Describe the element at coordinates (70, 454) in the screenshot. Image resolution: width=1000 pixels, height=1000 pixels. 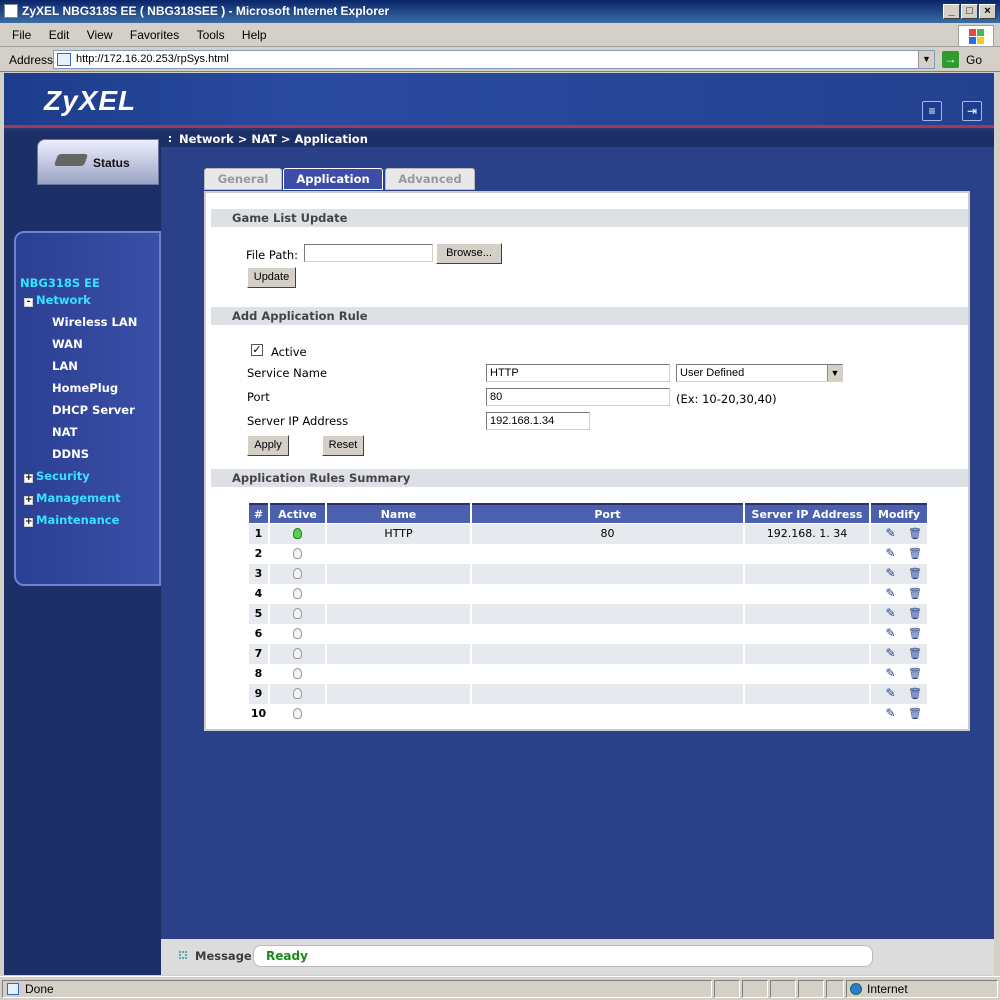
I see `nav-ddns: DDNS` at that location.